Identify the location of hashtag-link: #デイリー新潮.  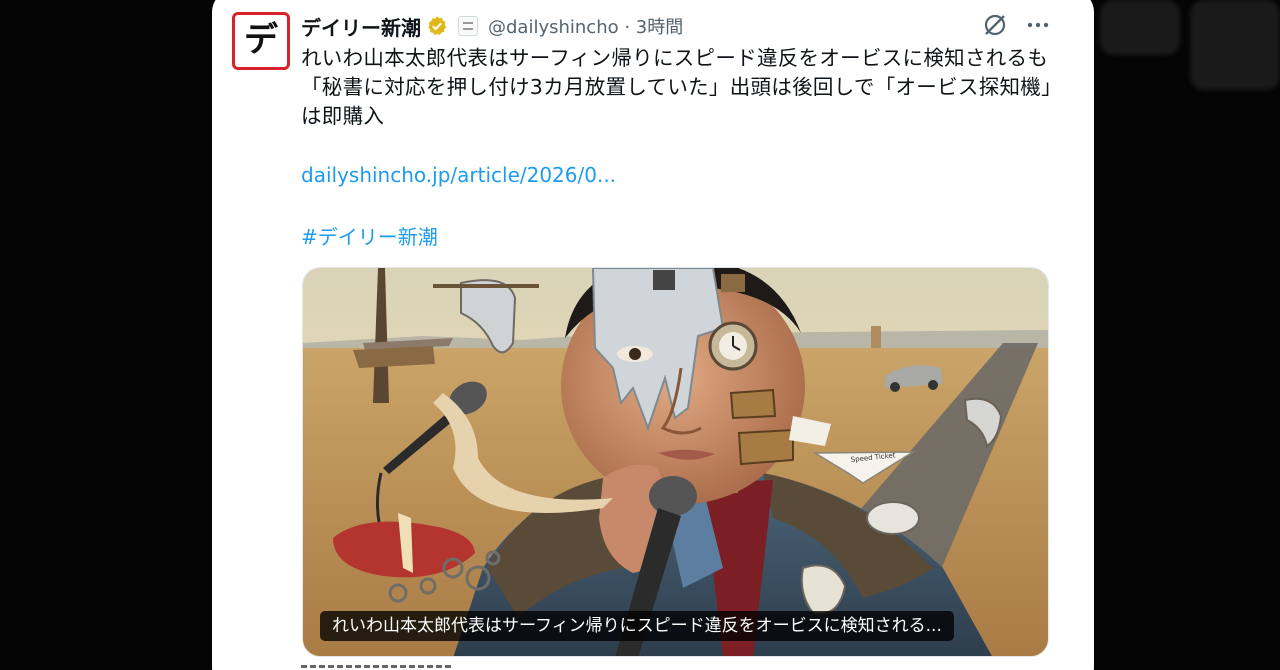
(369, 235).